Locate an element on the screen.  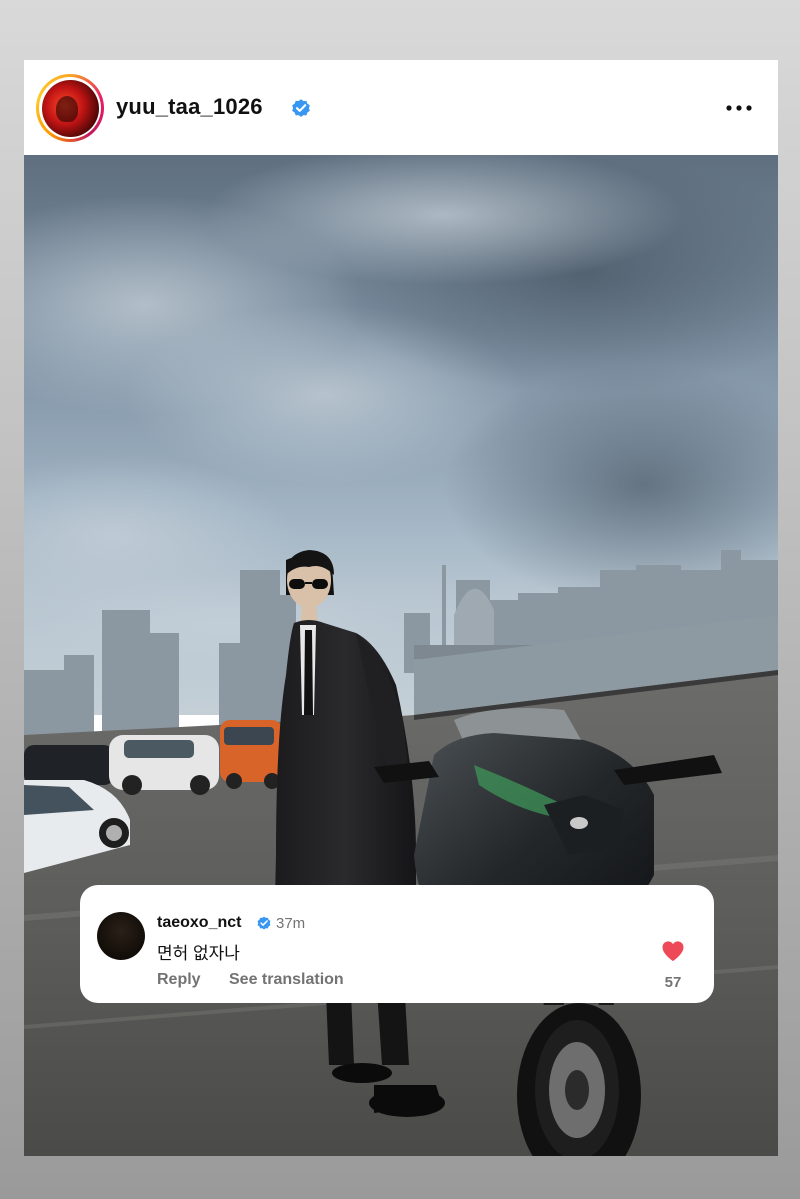
story-ring-avatar is located at coordinates (70, 108).